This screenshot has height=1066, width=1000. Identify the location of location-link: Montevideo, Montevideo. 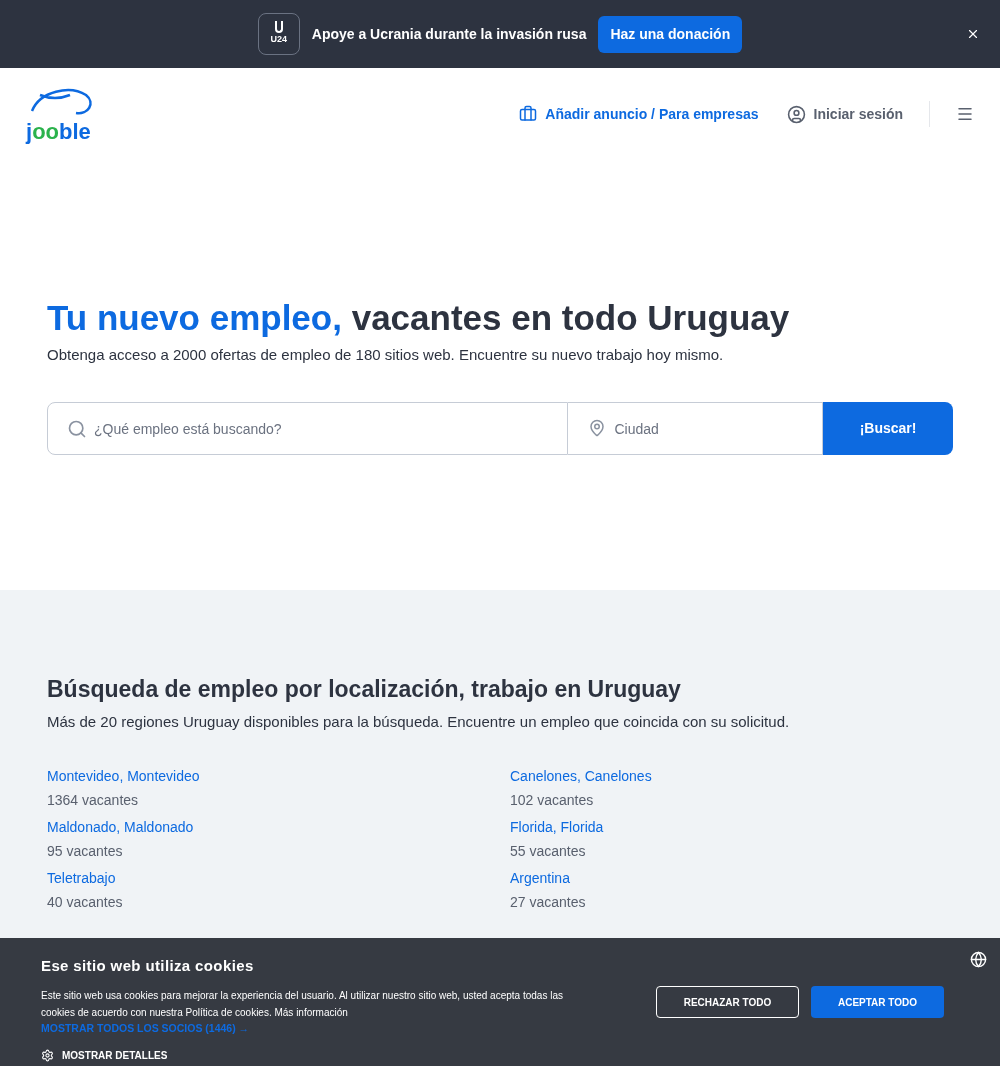
(268, 776).